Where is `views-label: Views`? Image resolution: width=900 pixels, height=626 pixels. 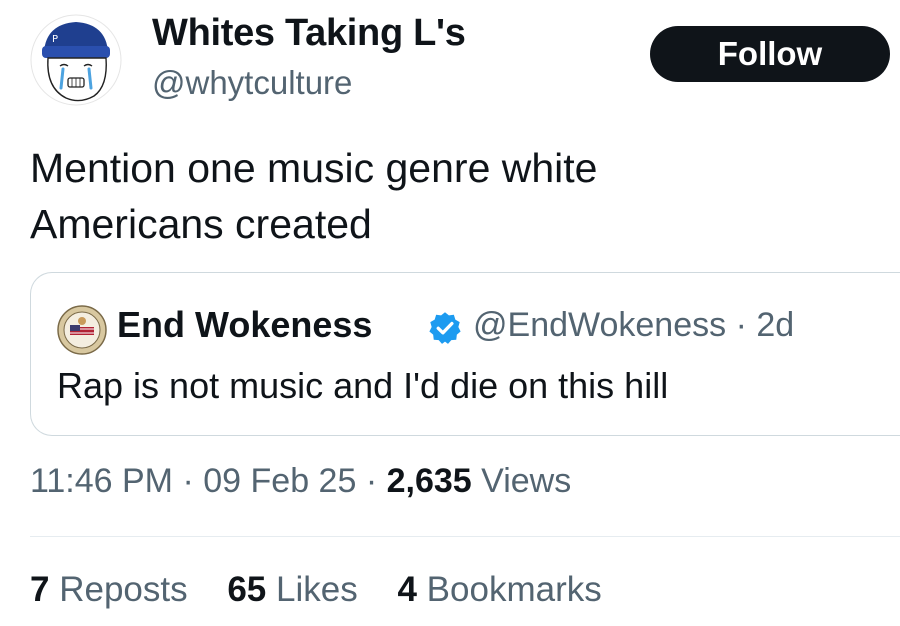 views-label: Views is located at coordinates (526, 481).